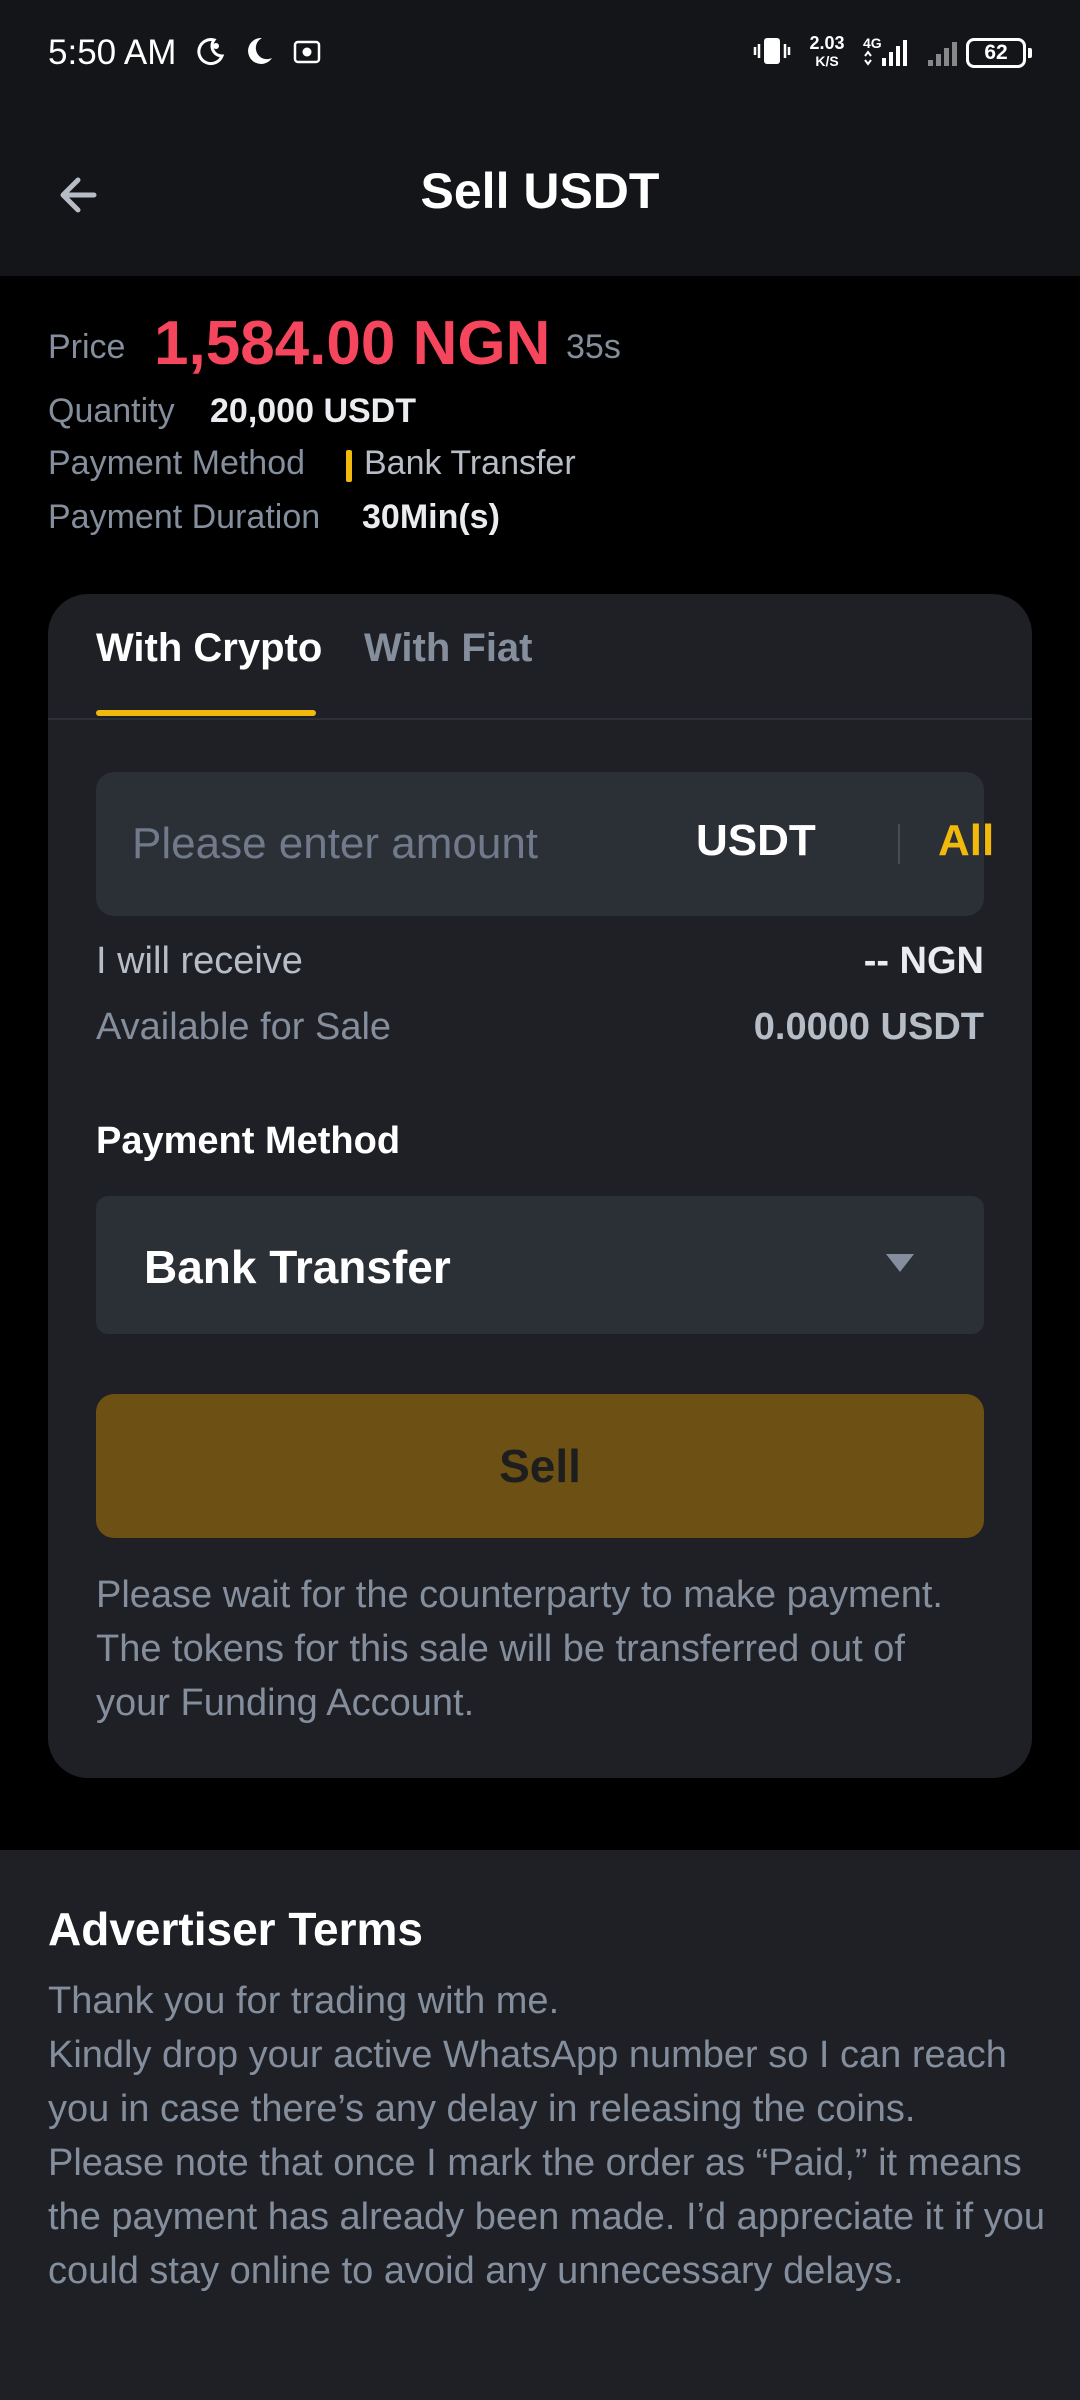  I want to click on price-row: Price 1,584.00 NGN 35s, so click(543, 345).